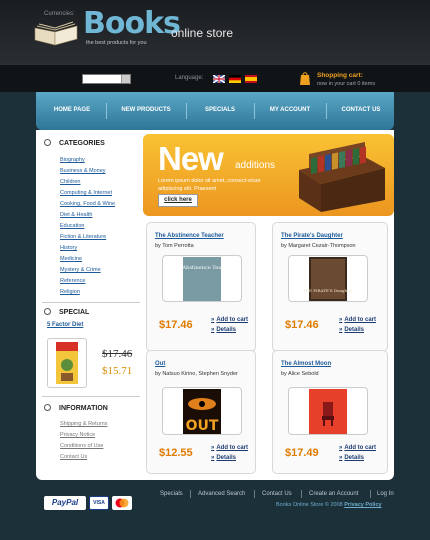 This screenshot has width=430, height=540. What do you see at coordinates (302, 453) in the screenshot?
I see `product-price: $17.49` at bounding box center [302, 453].